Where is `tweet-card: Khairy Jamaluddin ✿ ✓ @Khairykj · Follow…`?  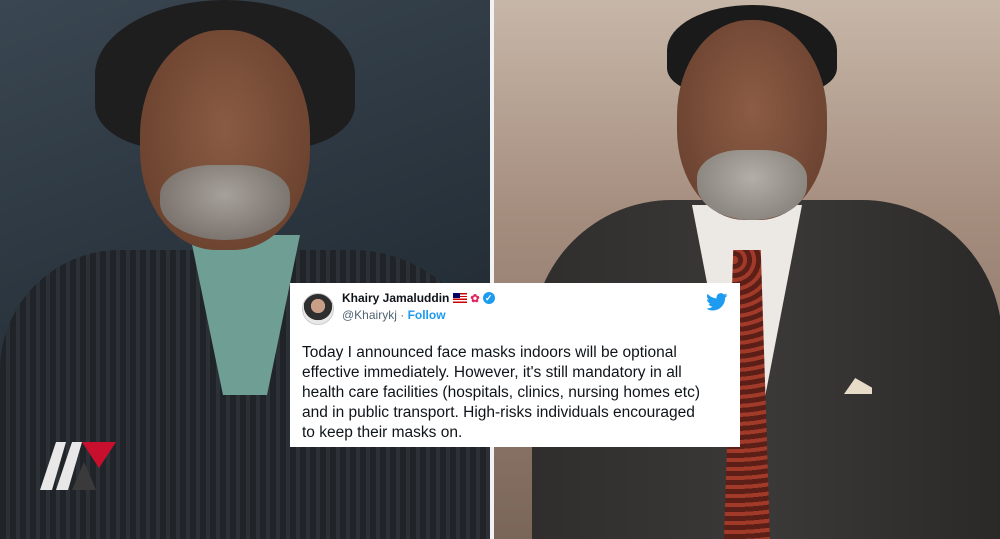
tweet-card: Khairy Jamaluddin ✿ ✓ @Khairykj · Follow… is located at coordinates (515, 365).